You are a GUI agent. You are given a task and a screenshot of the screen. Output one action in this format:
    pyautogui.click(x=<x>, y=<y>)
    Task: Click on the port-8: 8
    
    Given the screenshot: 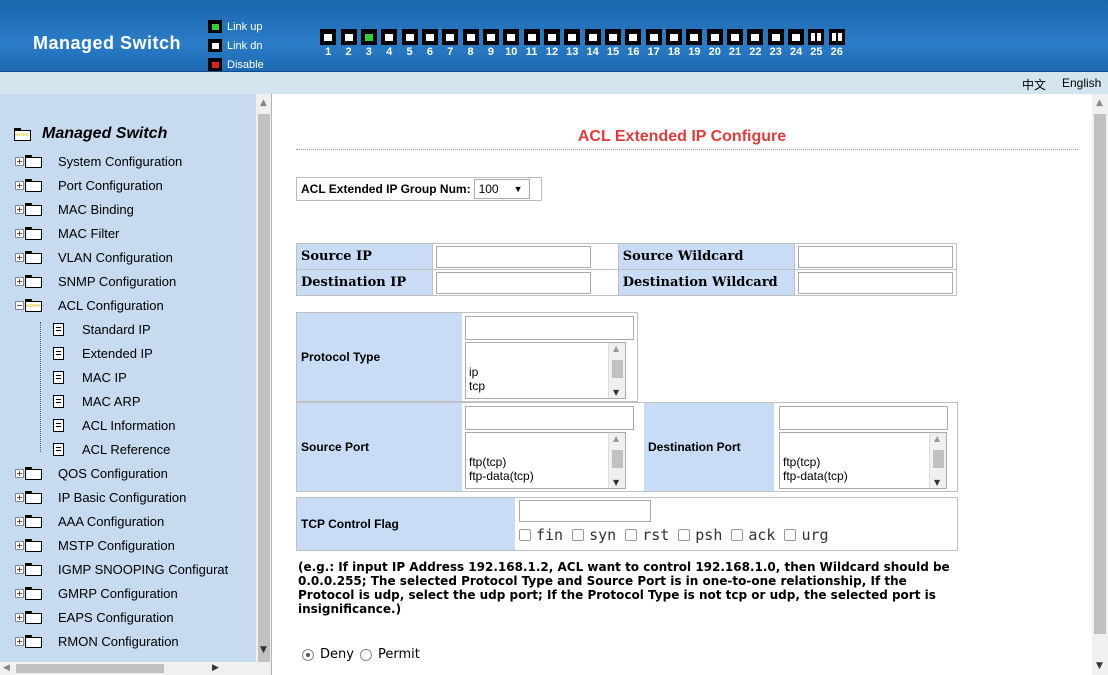 What is the action you would take?
    pyautogui.click(x=470, y=43)
    